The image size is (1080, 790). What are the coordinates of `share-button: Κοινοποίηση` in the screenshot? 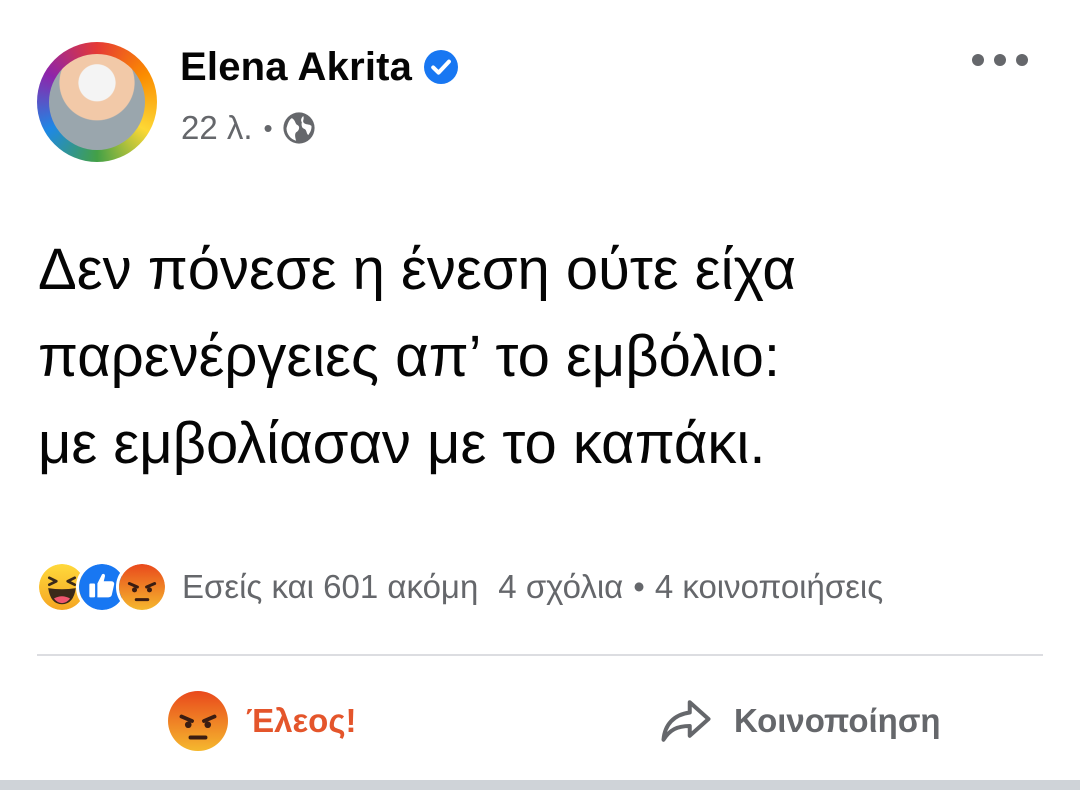 It's located at (798, 721).